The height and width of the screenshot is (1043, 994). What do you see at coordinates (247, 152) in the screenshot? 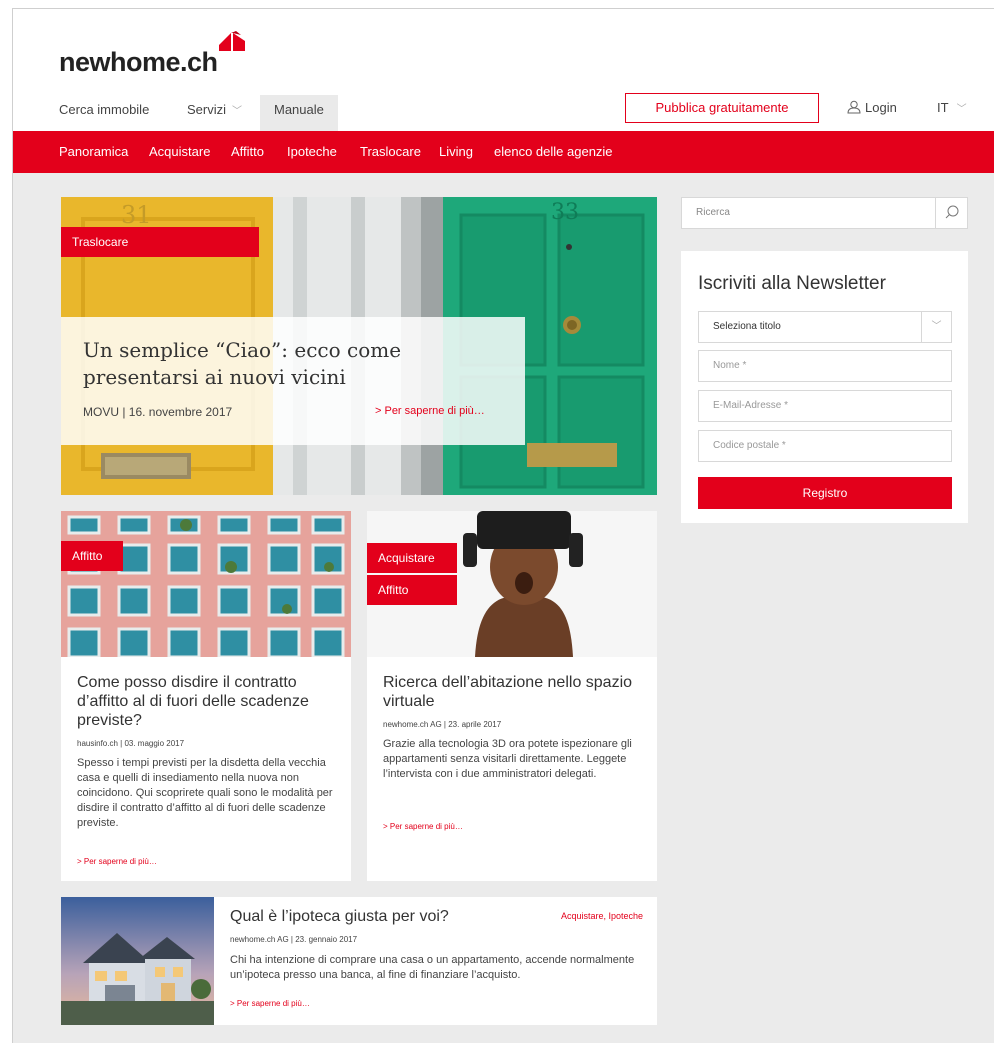
I see `subnav-affitto: Affitto` at bounding box center [247, 152].